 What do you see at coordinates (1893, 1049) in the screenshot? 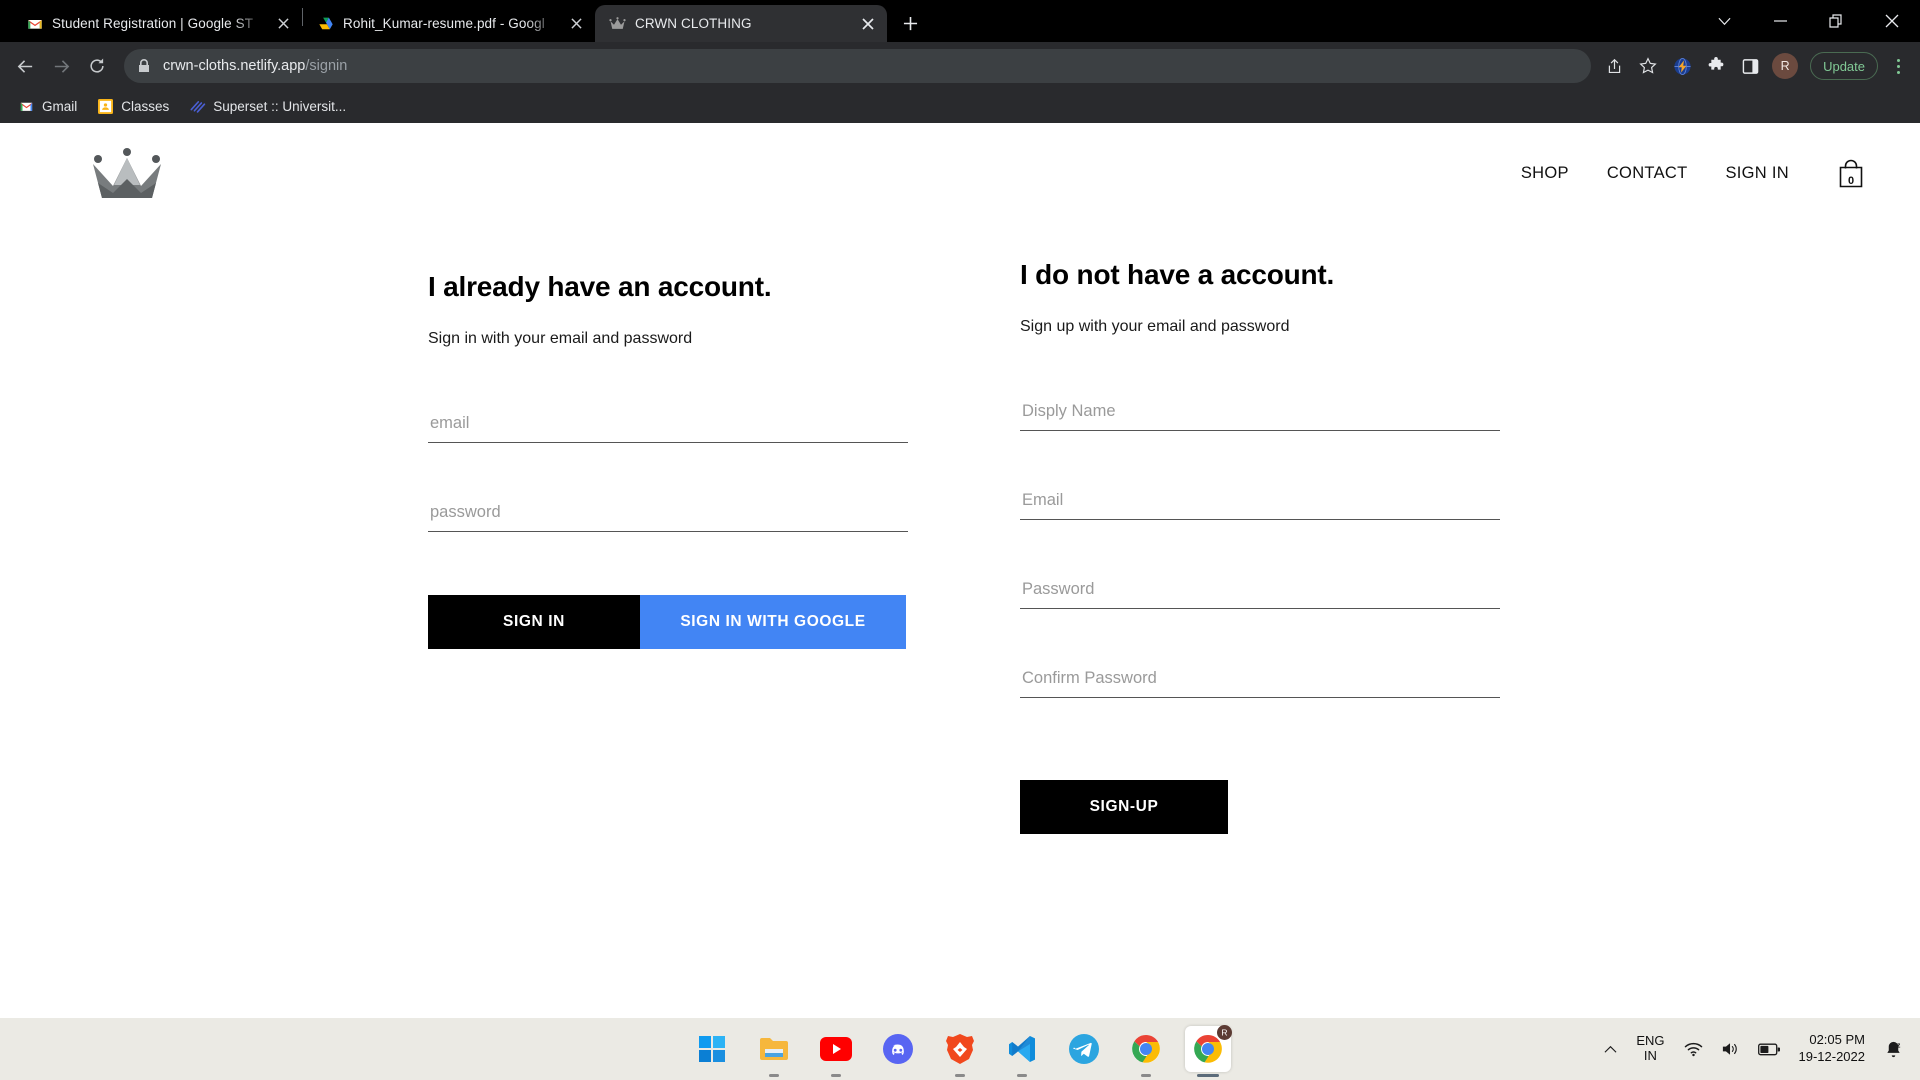
I see `bell-do-not-disturb-icon: z` at bounding box center [1893, 1049].